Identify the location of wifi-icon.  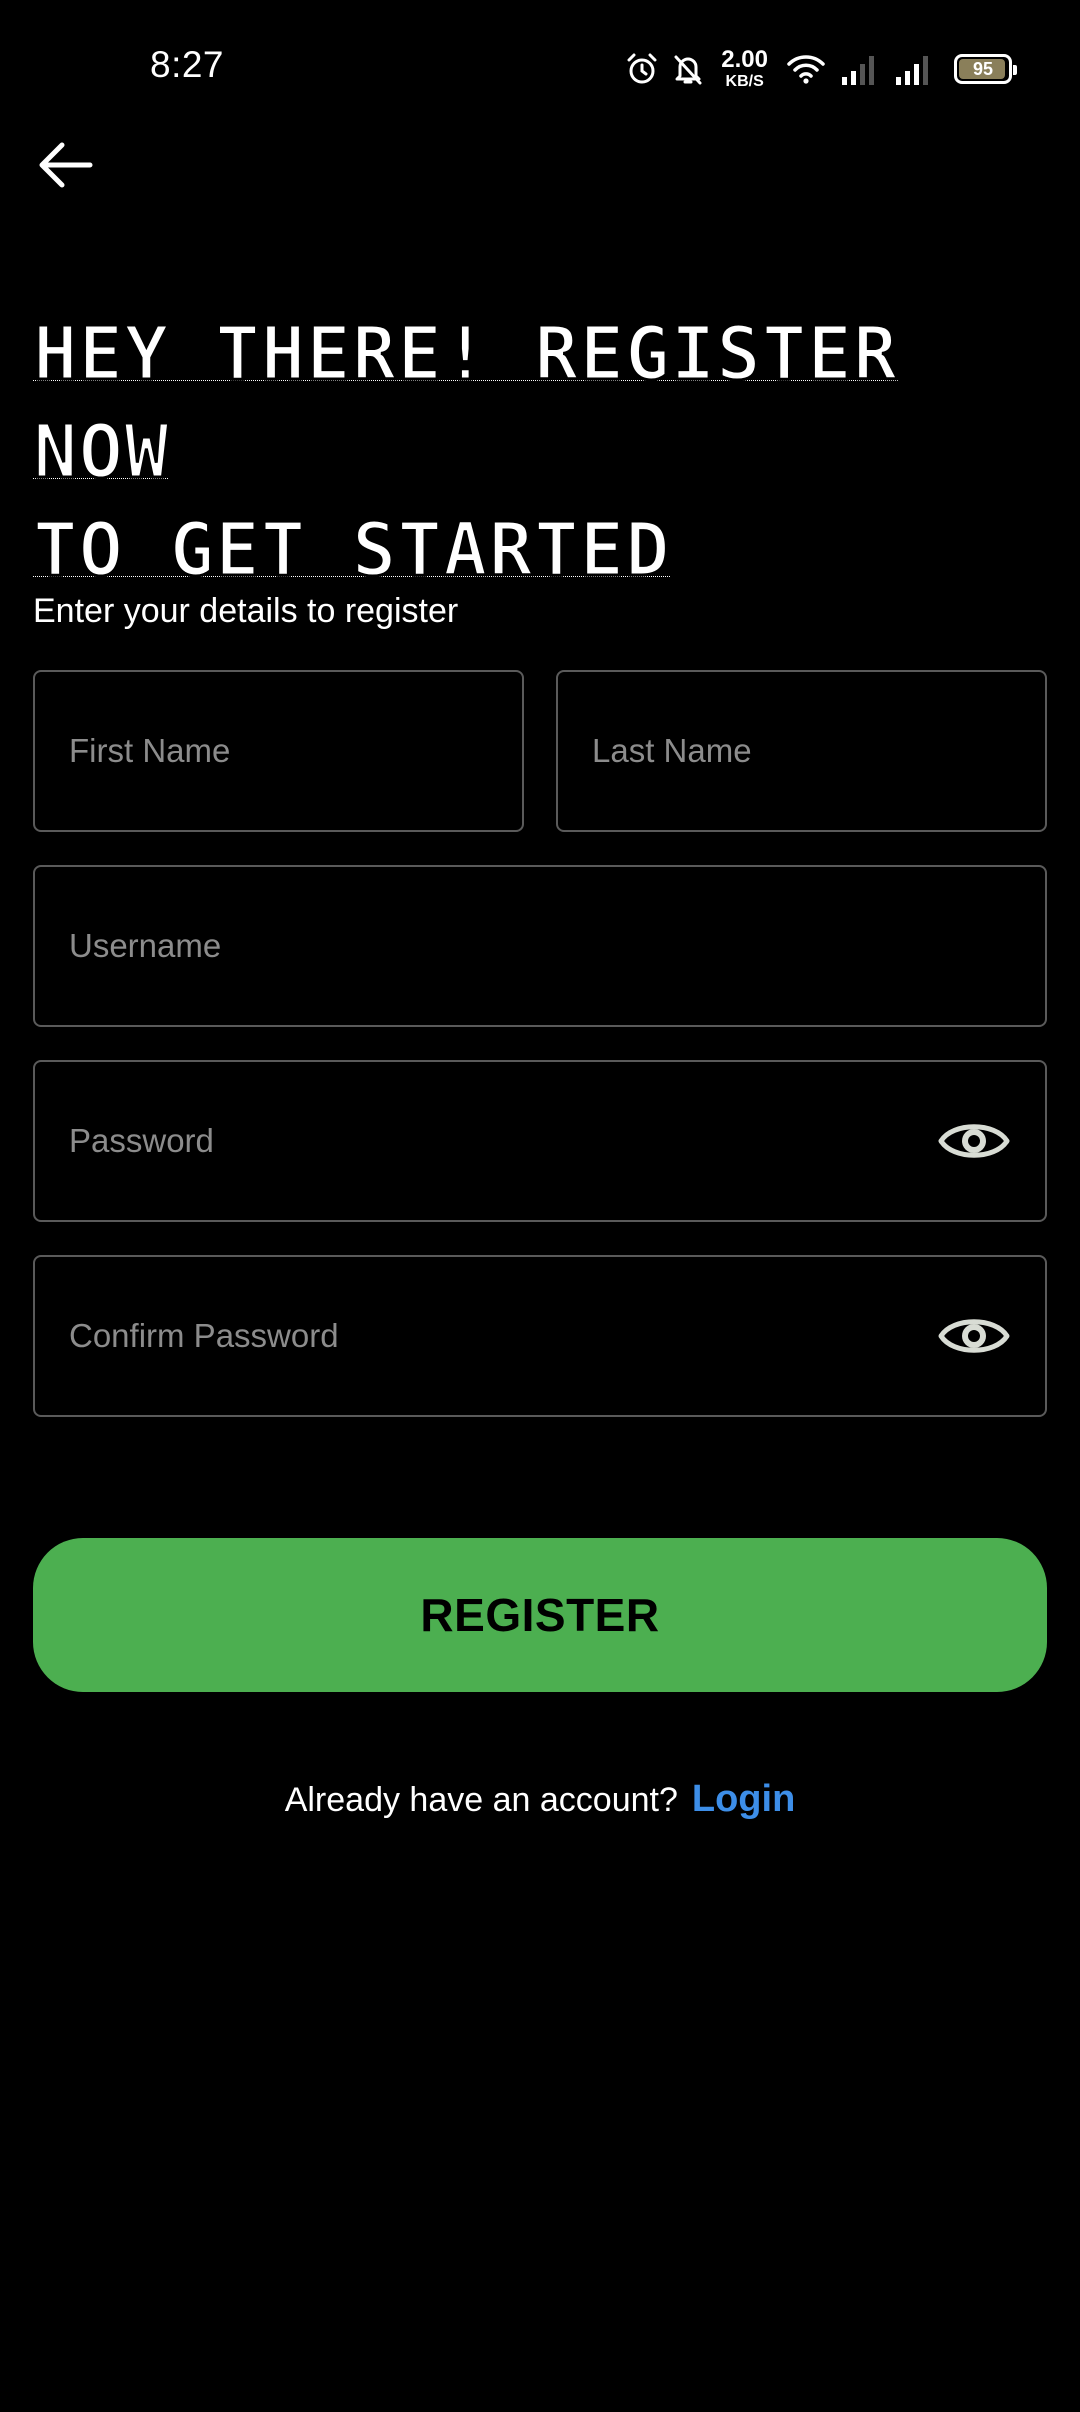
(806, 69).